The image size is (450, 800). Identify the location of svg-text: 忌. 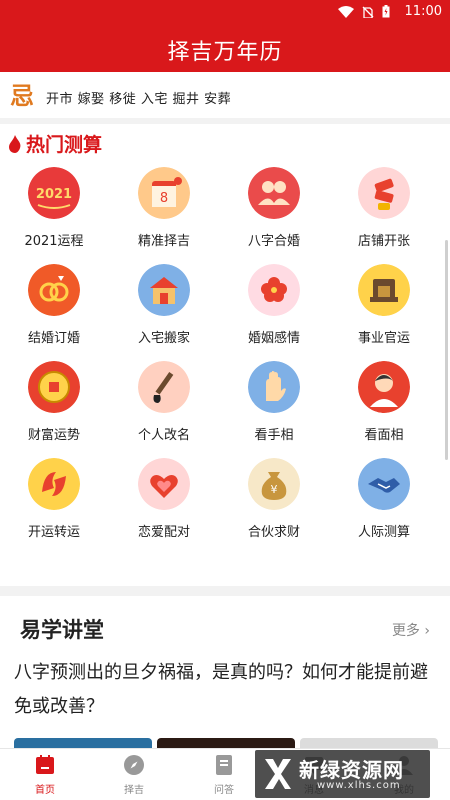
(22, 96).